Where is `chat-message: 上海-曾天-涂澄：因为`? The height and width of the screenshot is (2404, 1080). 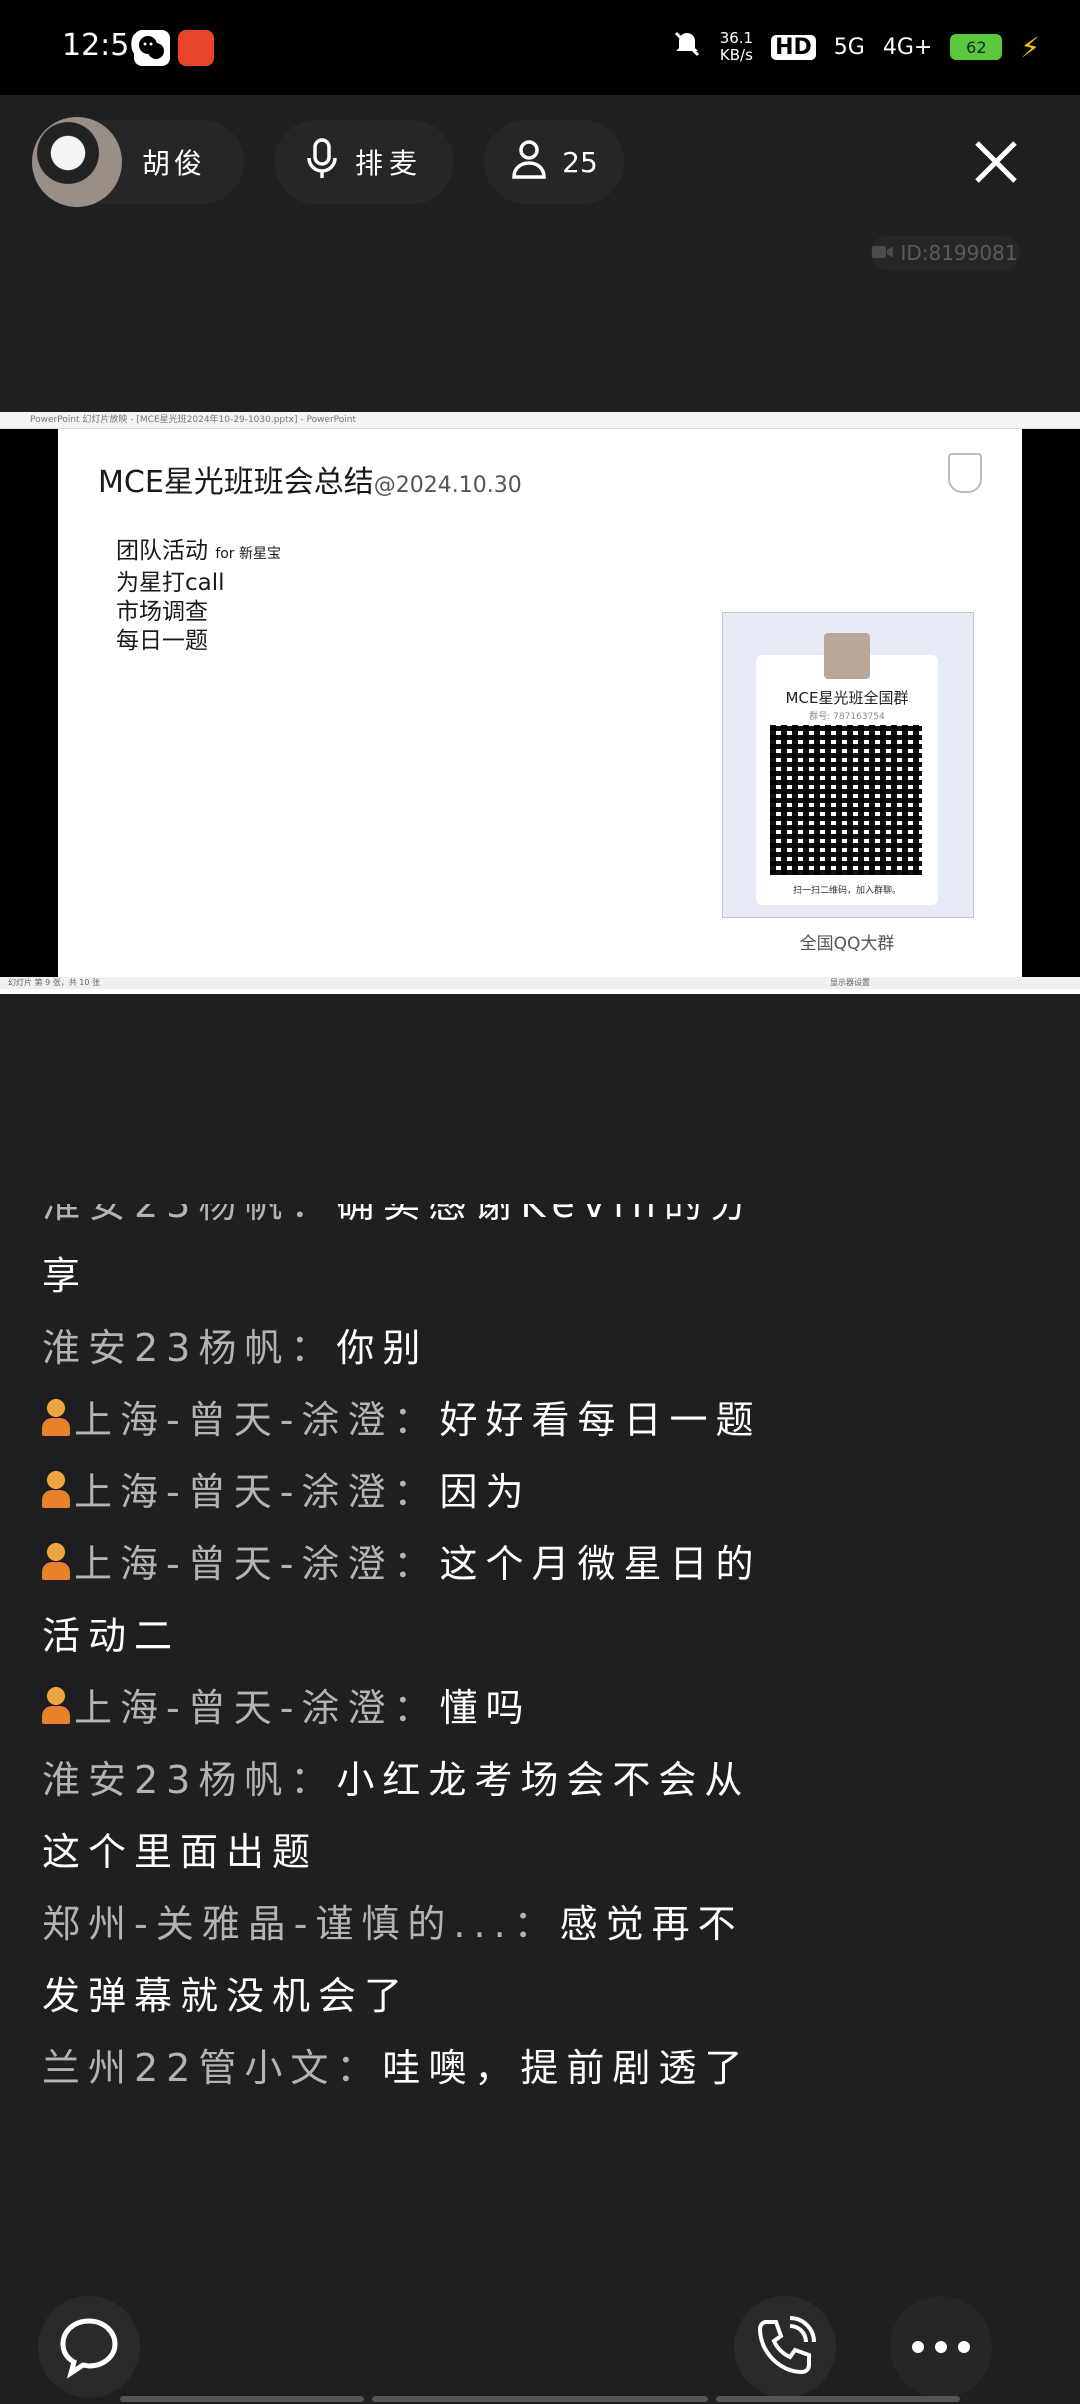
chat-message: 上海-曾天-涂澄：因为 is located at coordinates (402, 1492).